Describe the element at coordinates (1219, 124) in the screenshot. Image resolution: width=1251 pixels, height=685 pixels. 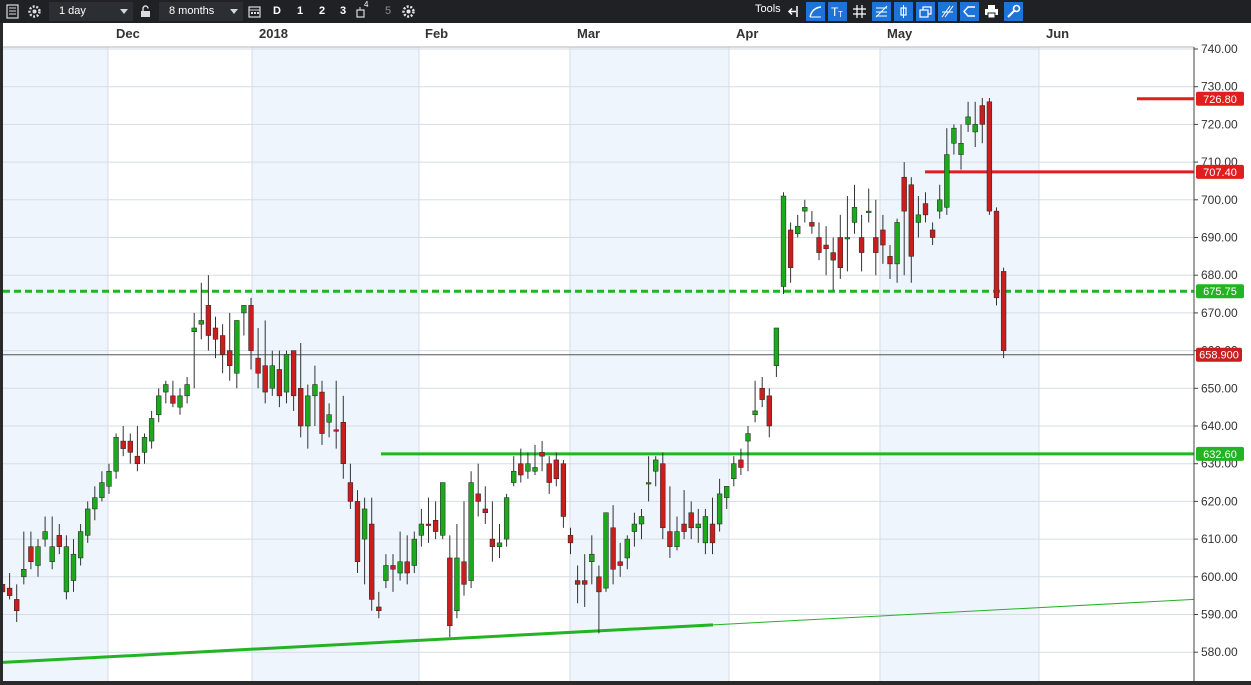
I see `y-tick-label-2: 720.00` at that location.